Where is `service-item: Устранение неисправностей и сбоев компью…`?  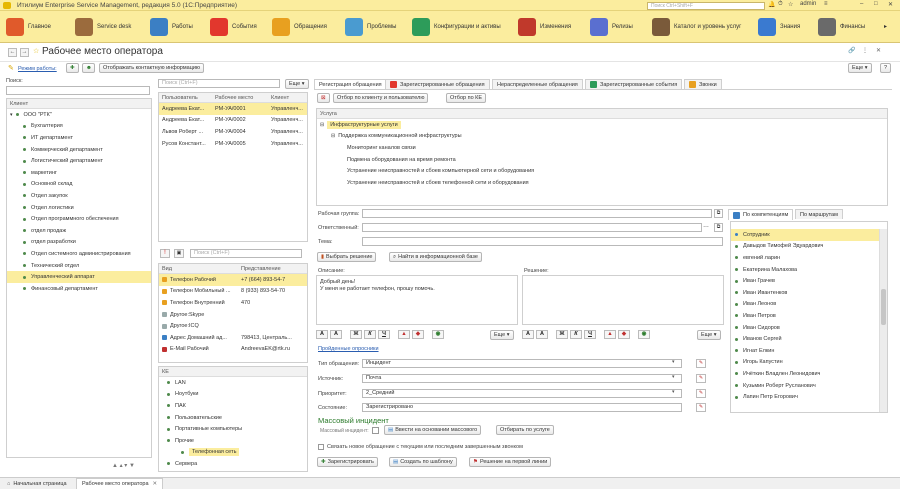
service-item: Устранение неисправностей и сбоев компью… is located at coordinates (602, 171).